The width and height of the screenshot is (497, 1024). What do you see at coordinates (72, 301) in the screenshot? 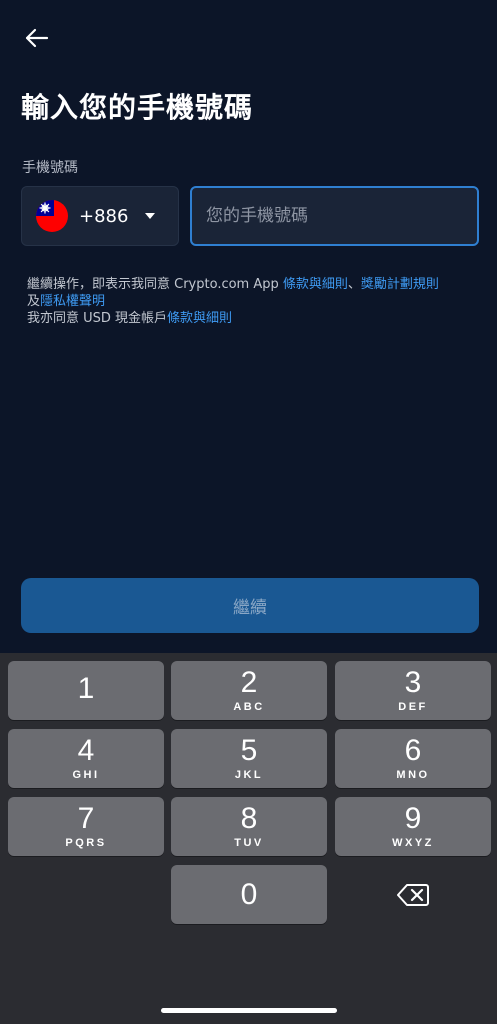
I see `privacy-policy-link: 隱私權聲明` at bounding box center [72, 301].